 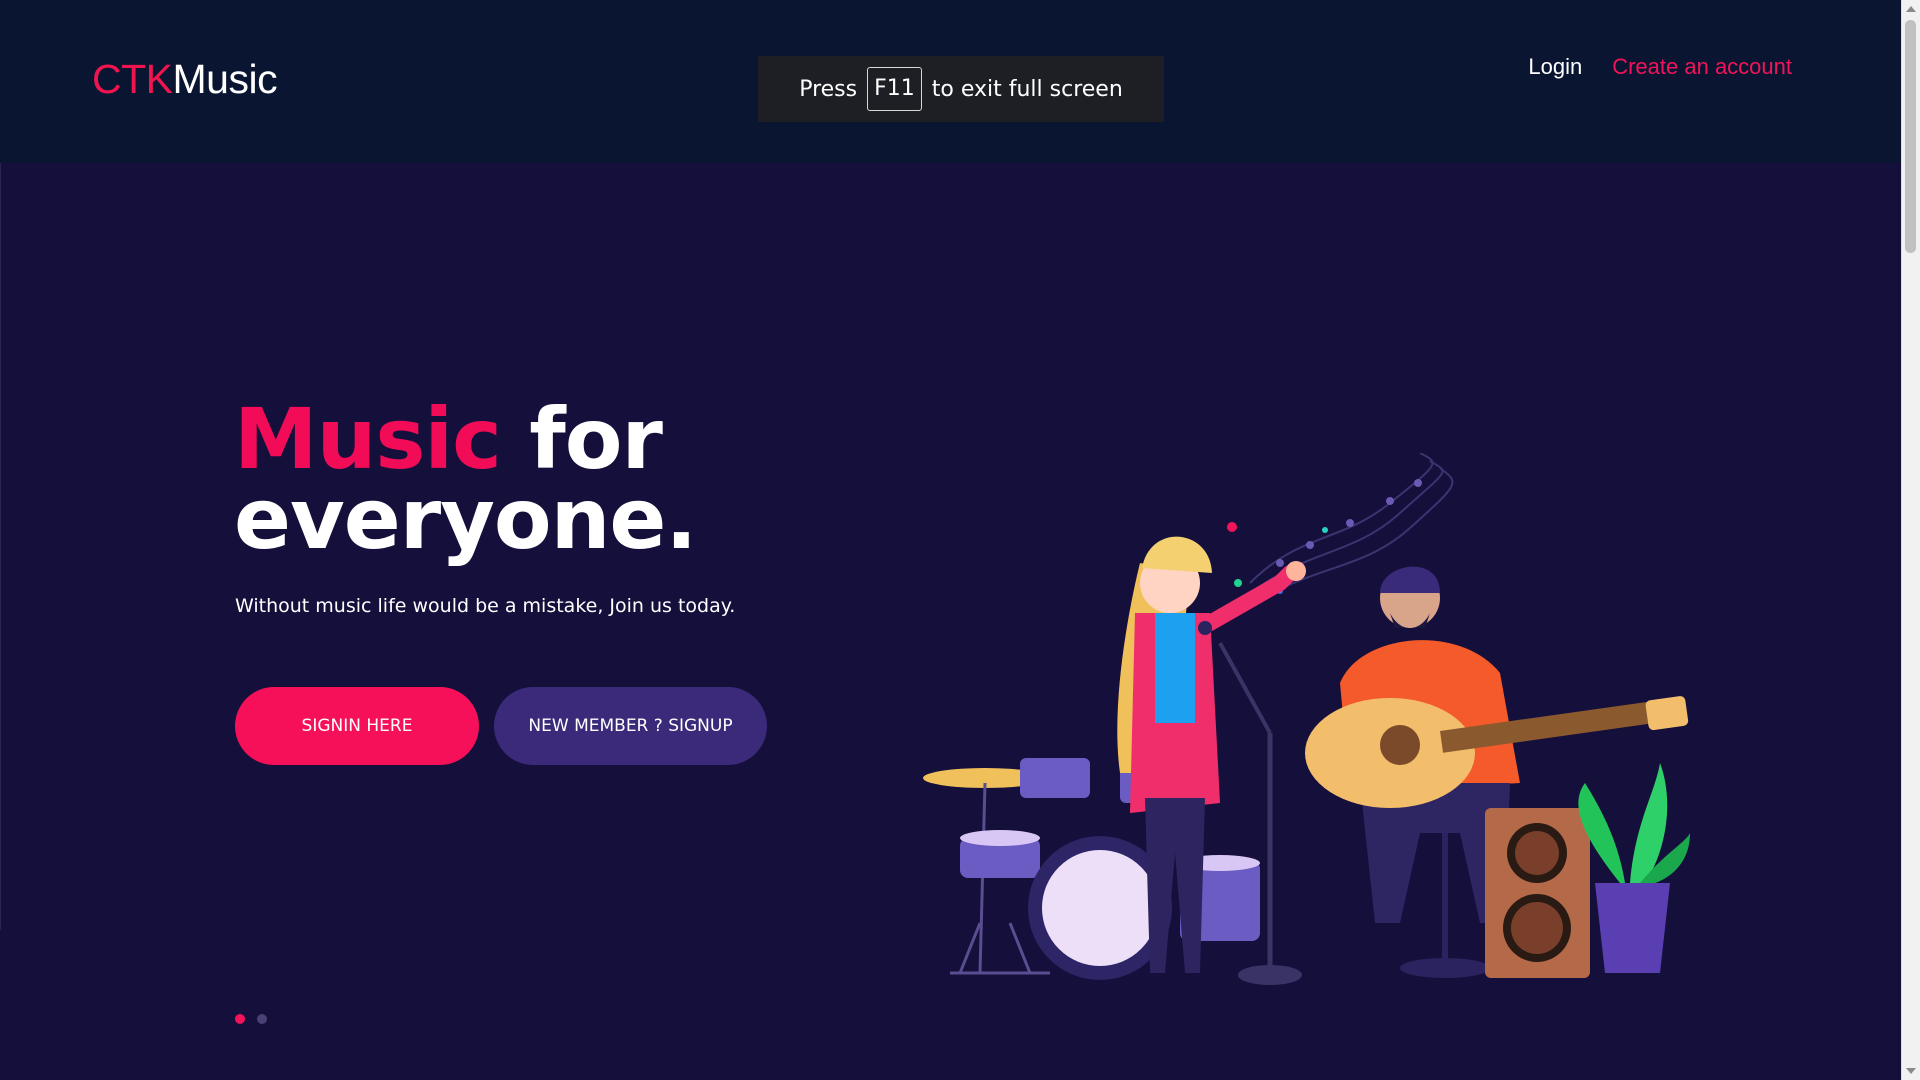 I want to click on toast-text-before: Press, so click(x=828, y=89).